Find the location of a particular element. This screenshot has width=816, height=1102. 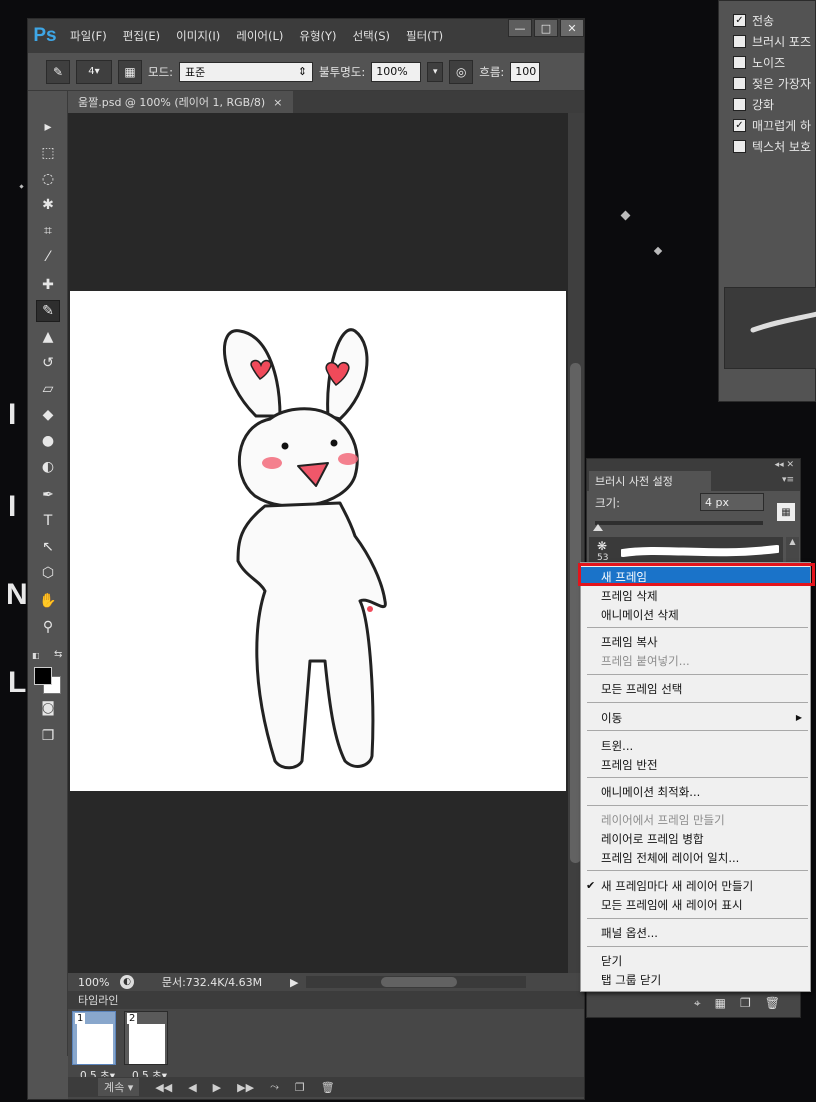

brush-size-picker: 4 ▾ is located at coordinates (94, 71).